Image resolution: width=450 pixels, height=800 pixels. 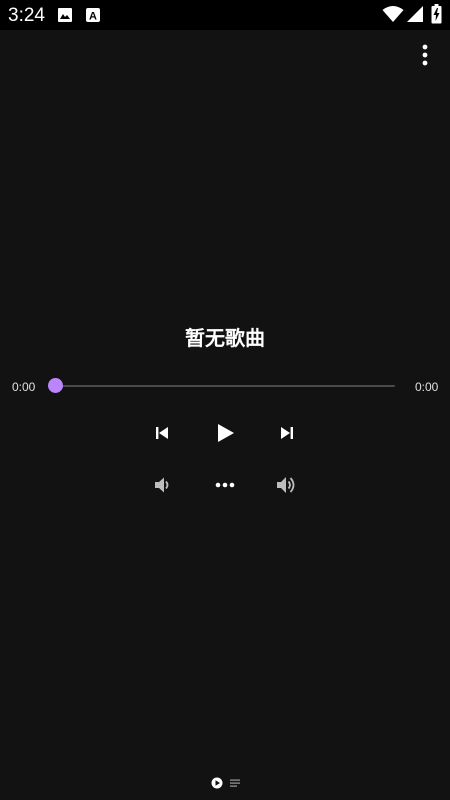 I want to click on status-bar: 3:24 A, so click(x=225, y=15).